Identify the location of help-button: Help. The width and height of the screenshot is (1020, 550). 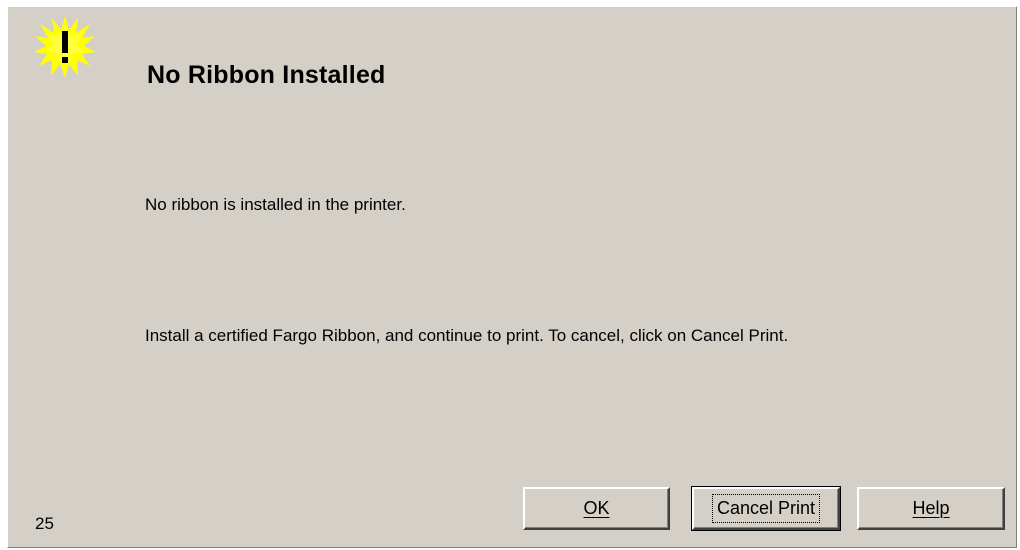
(931, 508).